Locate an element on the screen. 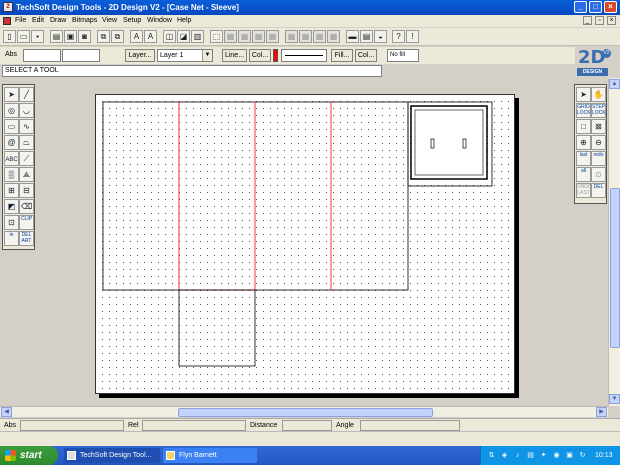 This screenshot has width=620, height=465. line-tool-icon: ╱ is located at coordinates (26, 94).